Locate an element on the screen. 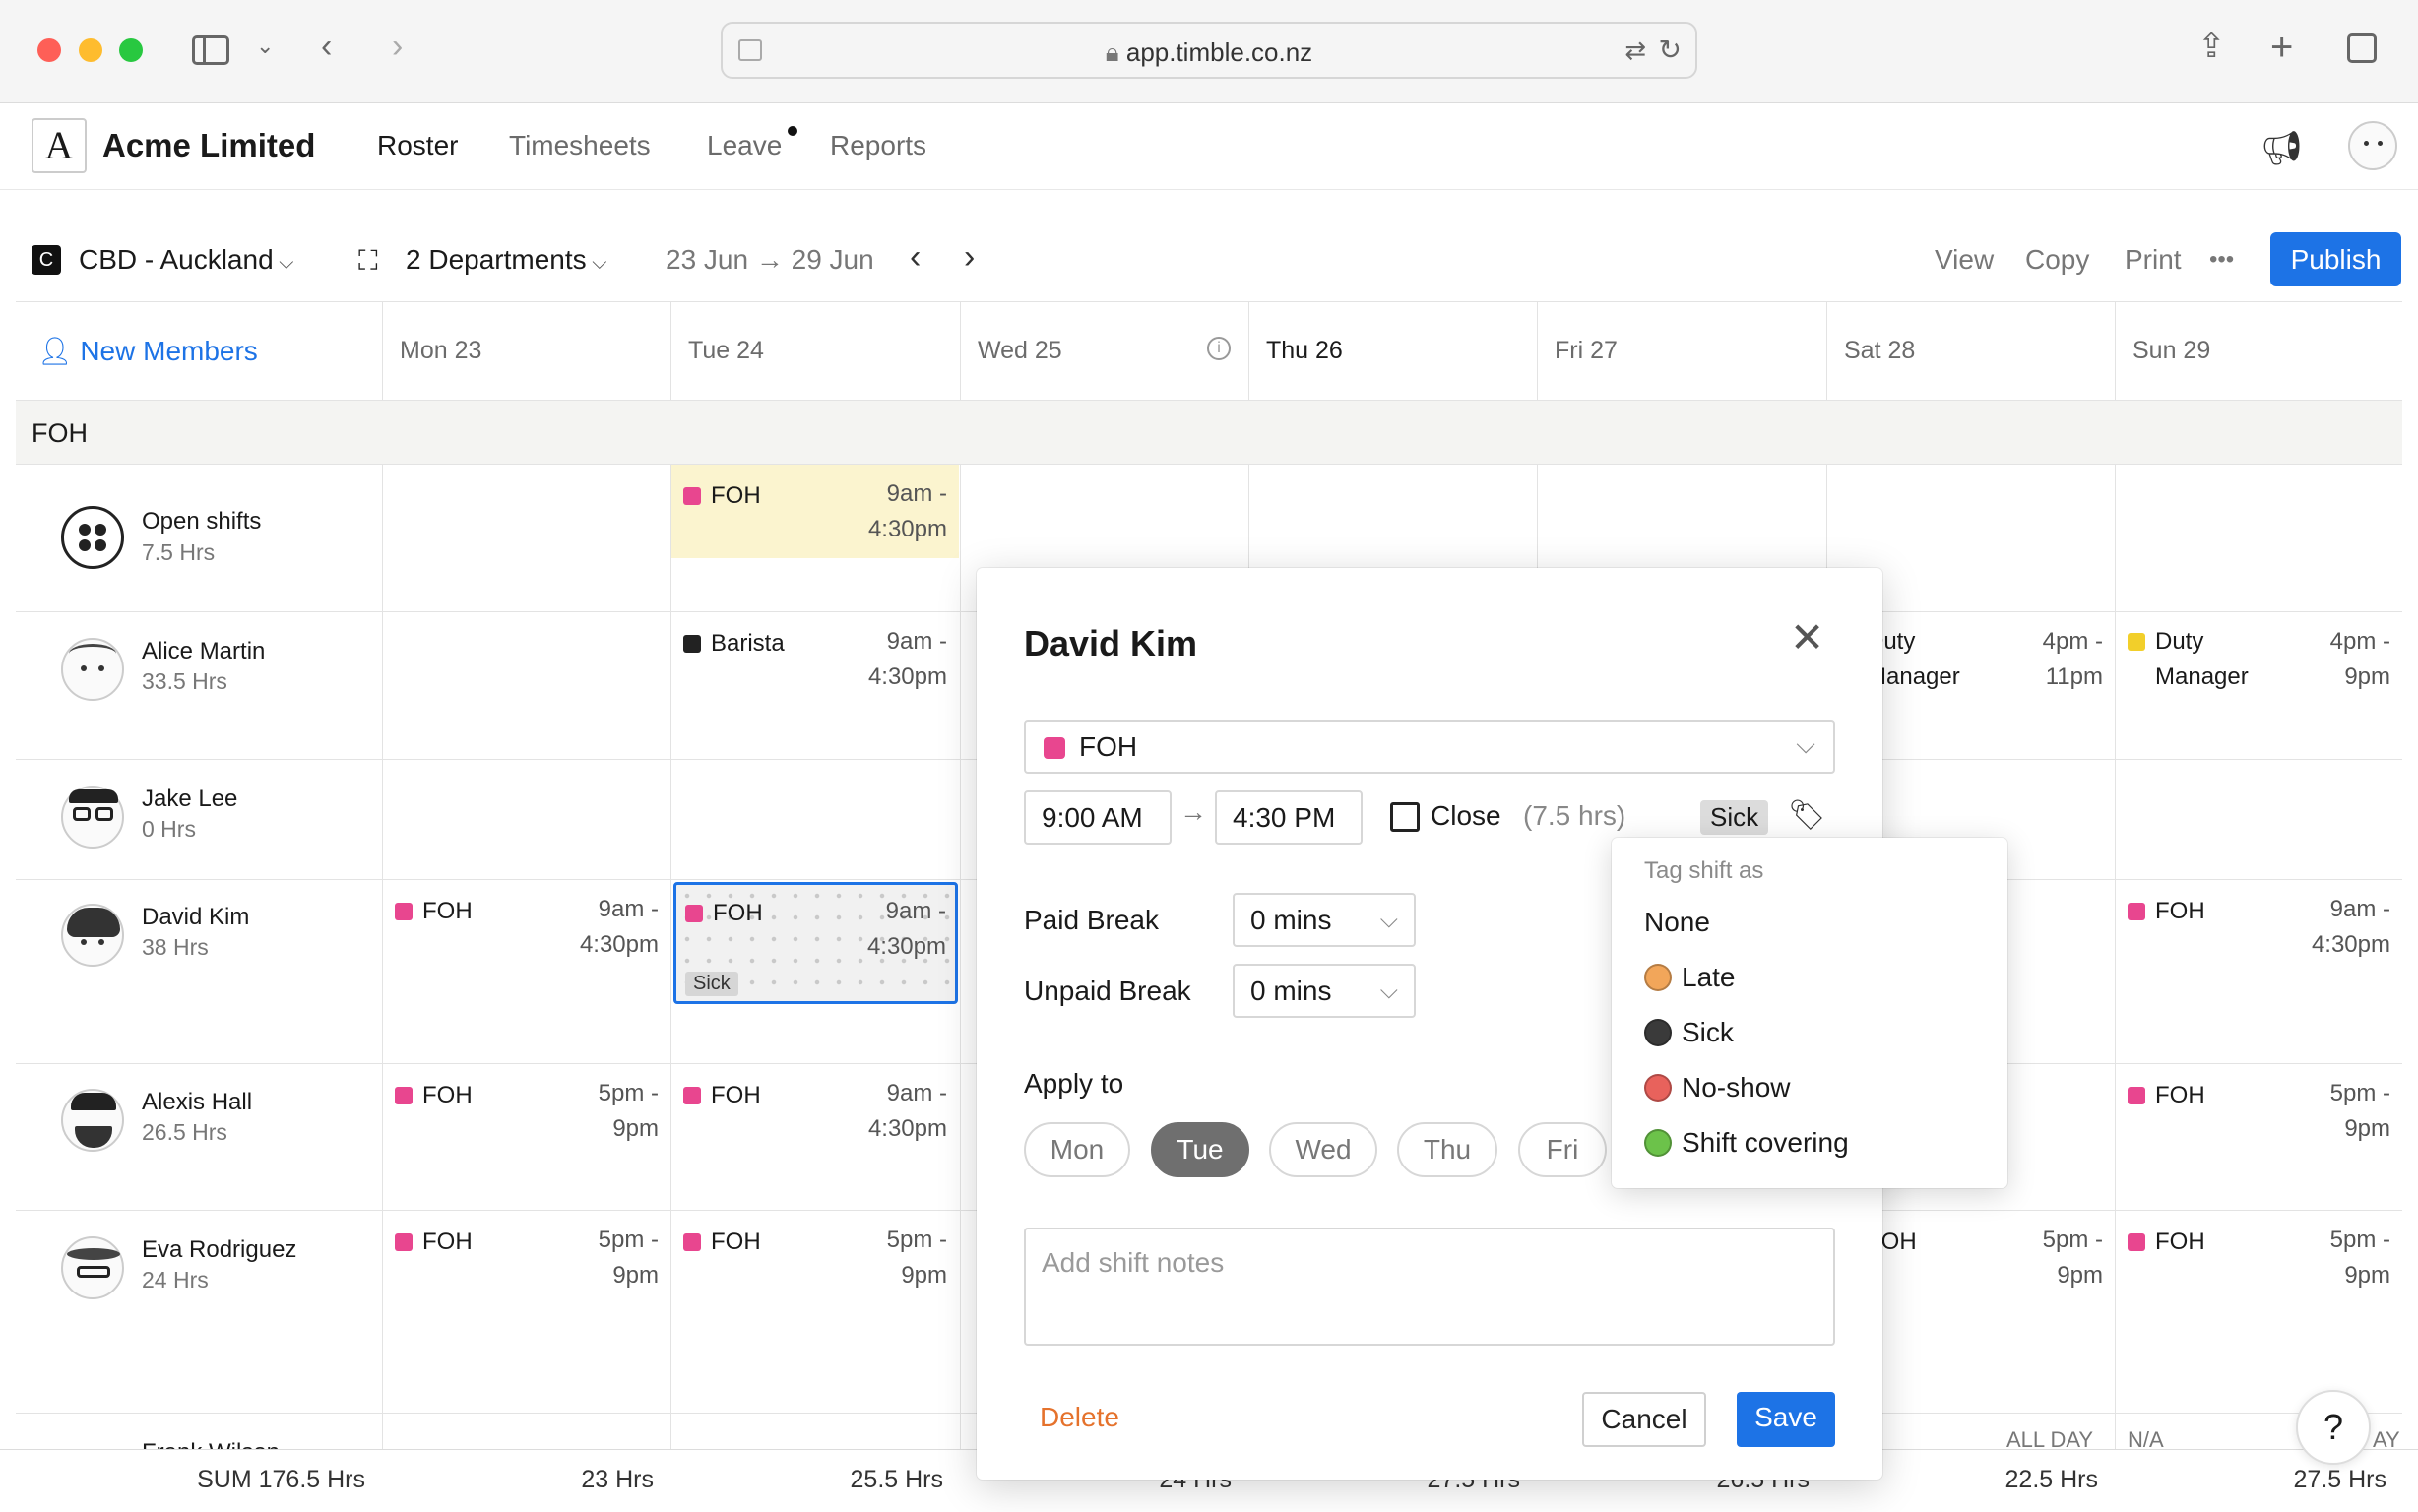 The height and width of the screenshot is (1512, 2418). close-icon: ✕ is located at coordinates (1807, 638).